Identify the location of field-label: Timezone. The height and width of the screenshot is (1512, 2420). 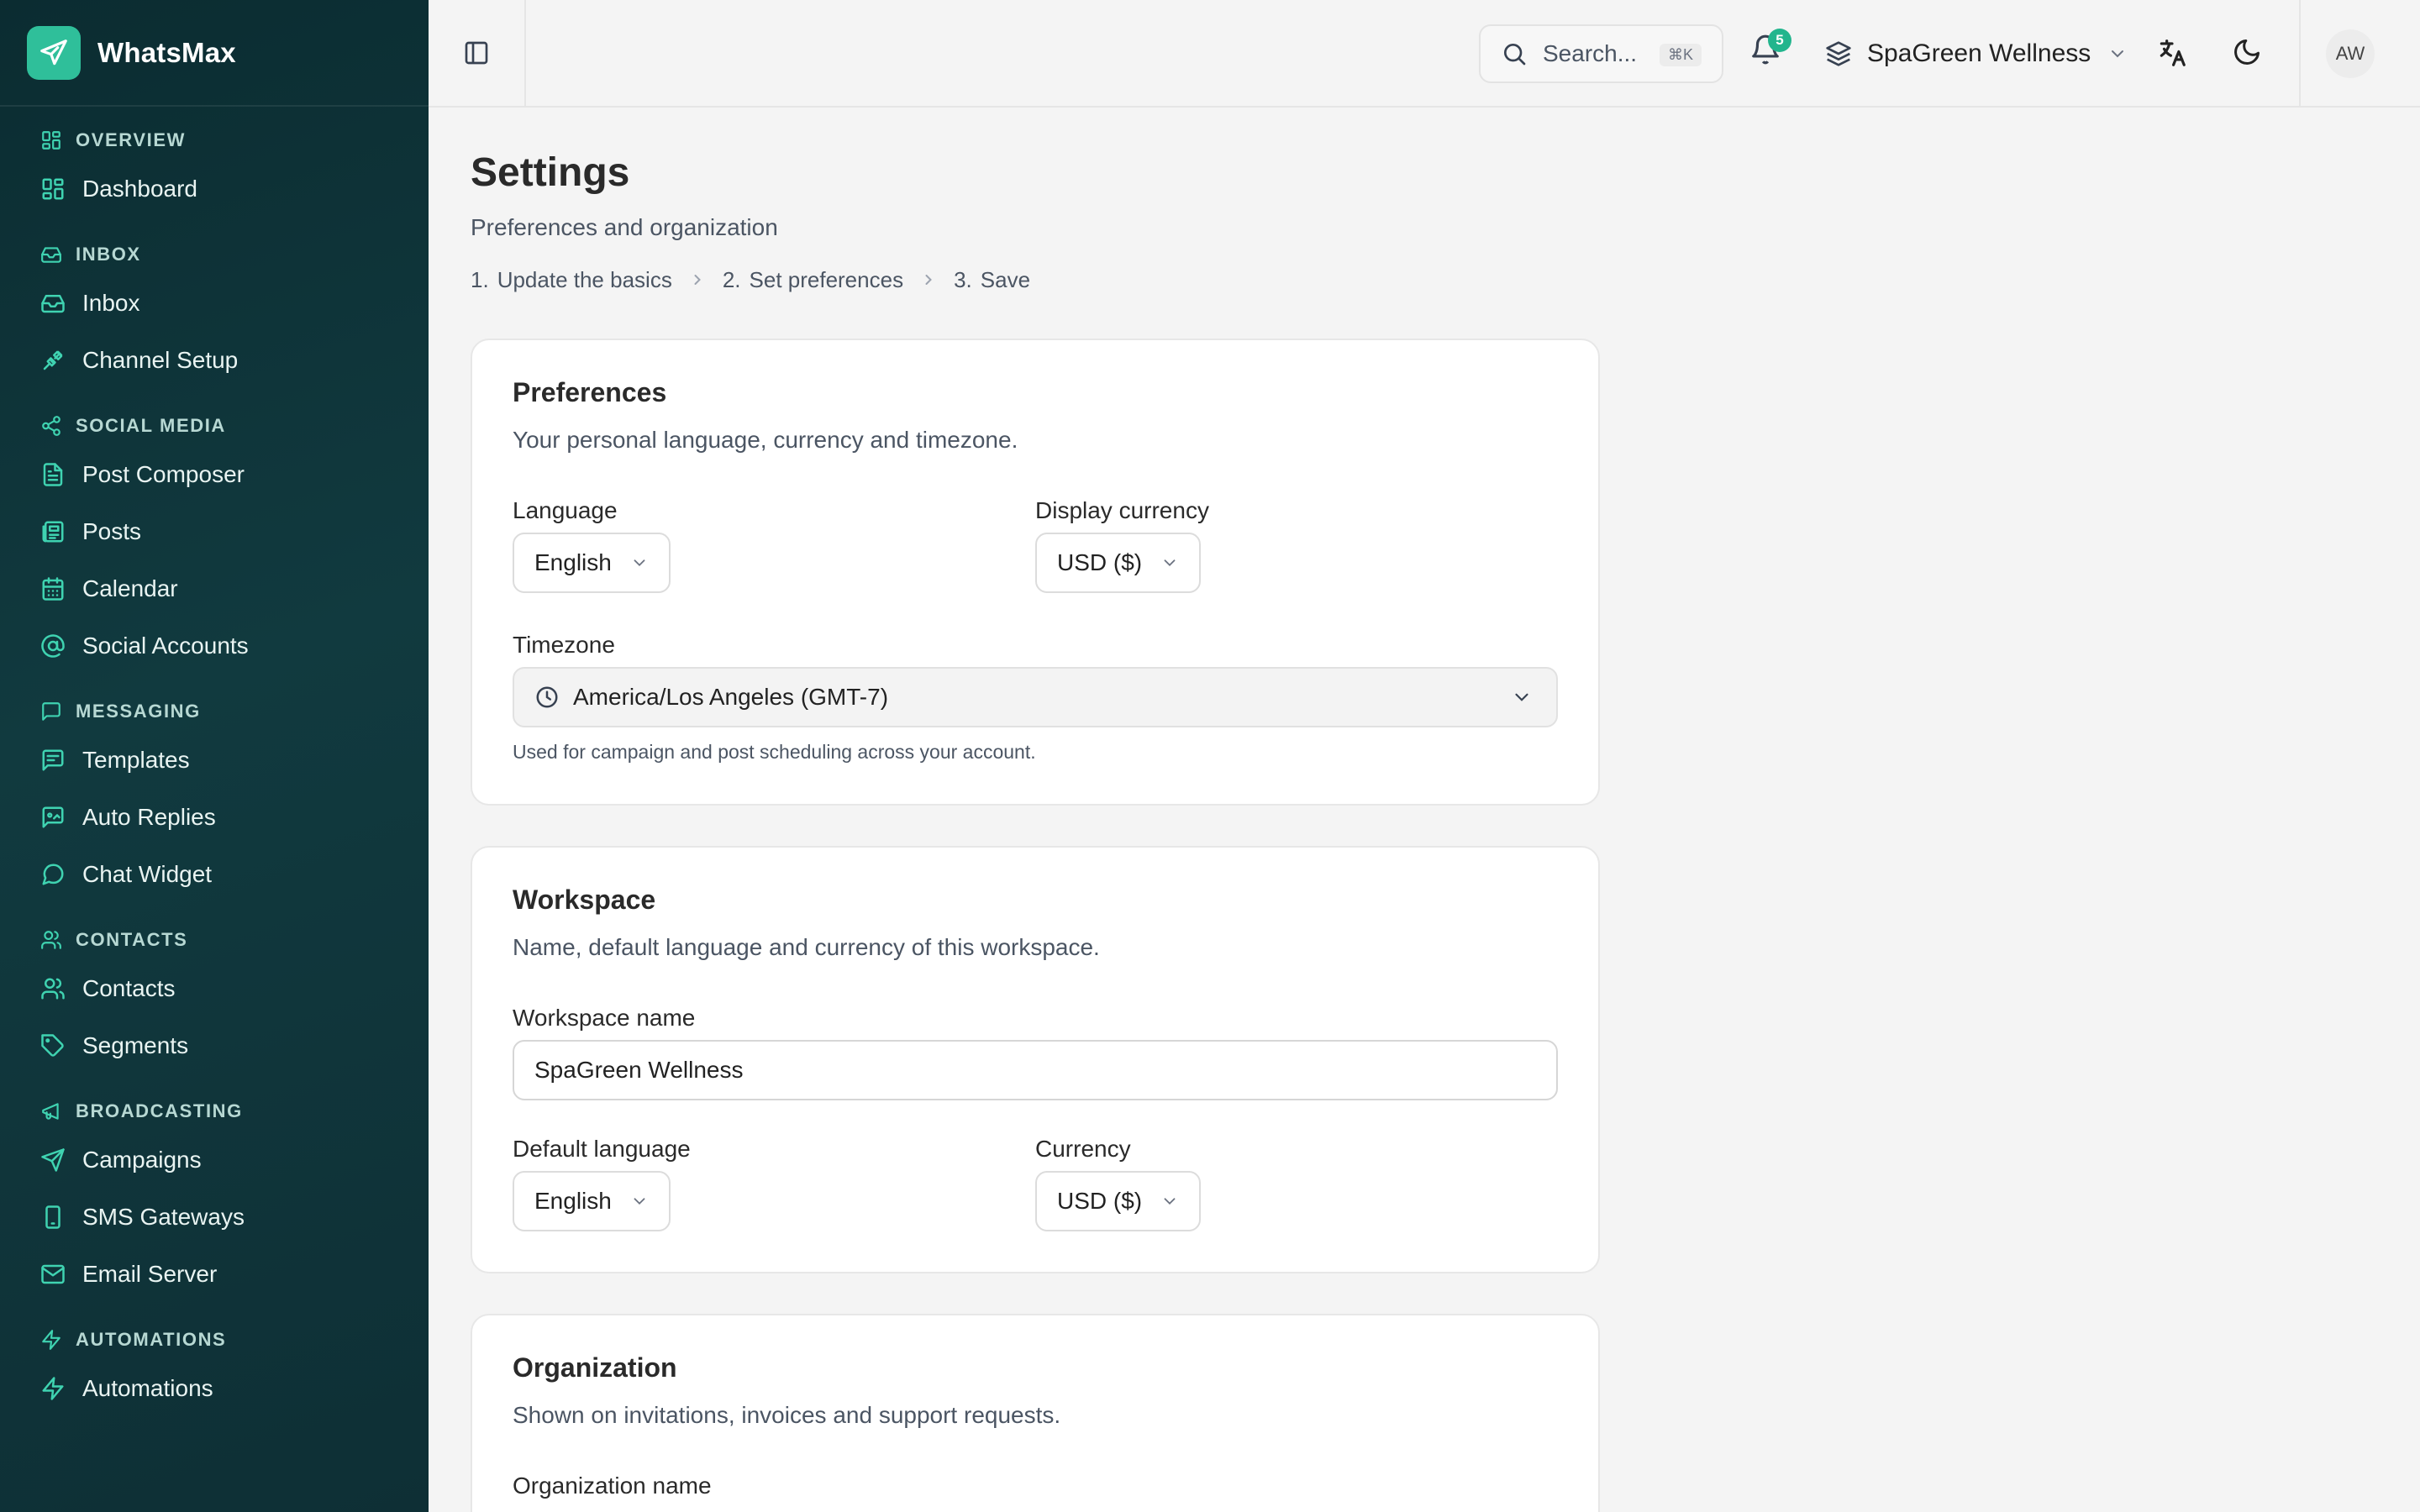
(564, 645).